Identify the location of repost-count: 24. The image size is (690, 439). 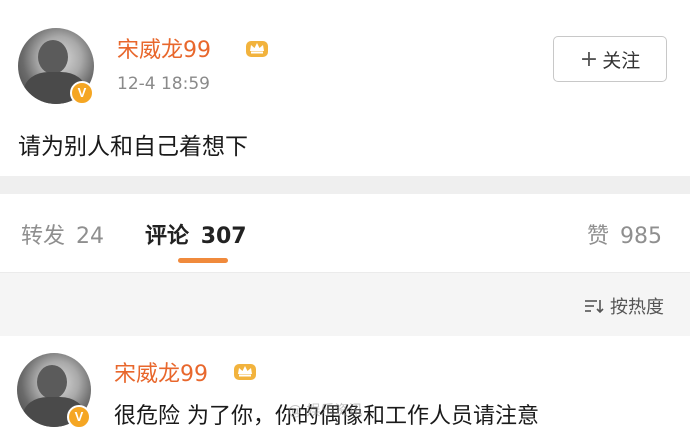
(90, 236).